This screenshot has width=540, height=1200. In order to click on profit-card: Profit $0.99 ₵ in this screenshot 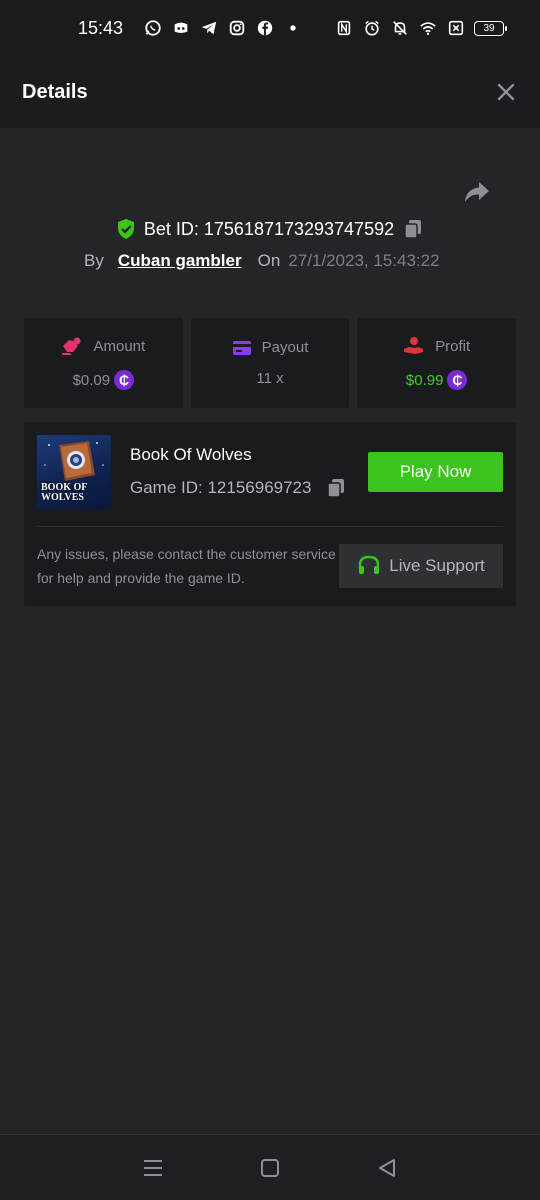, I will do `click(437, 363)`.